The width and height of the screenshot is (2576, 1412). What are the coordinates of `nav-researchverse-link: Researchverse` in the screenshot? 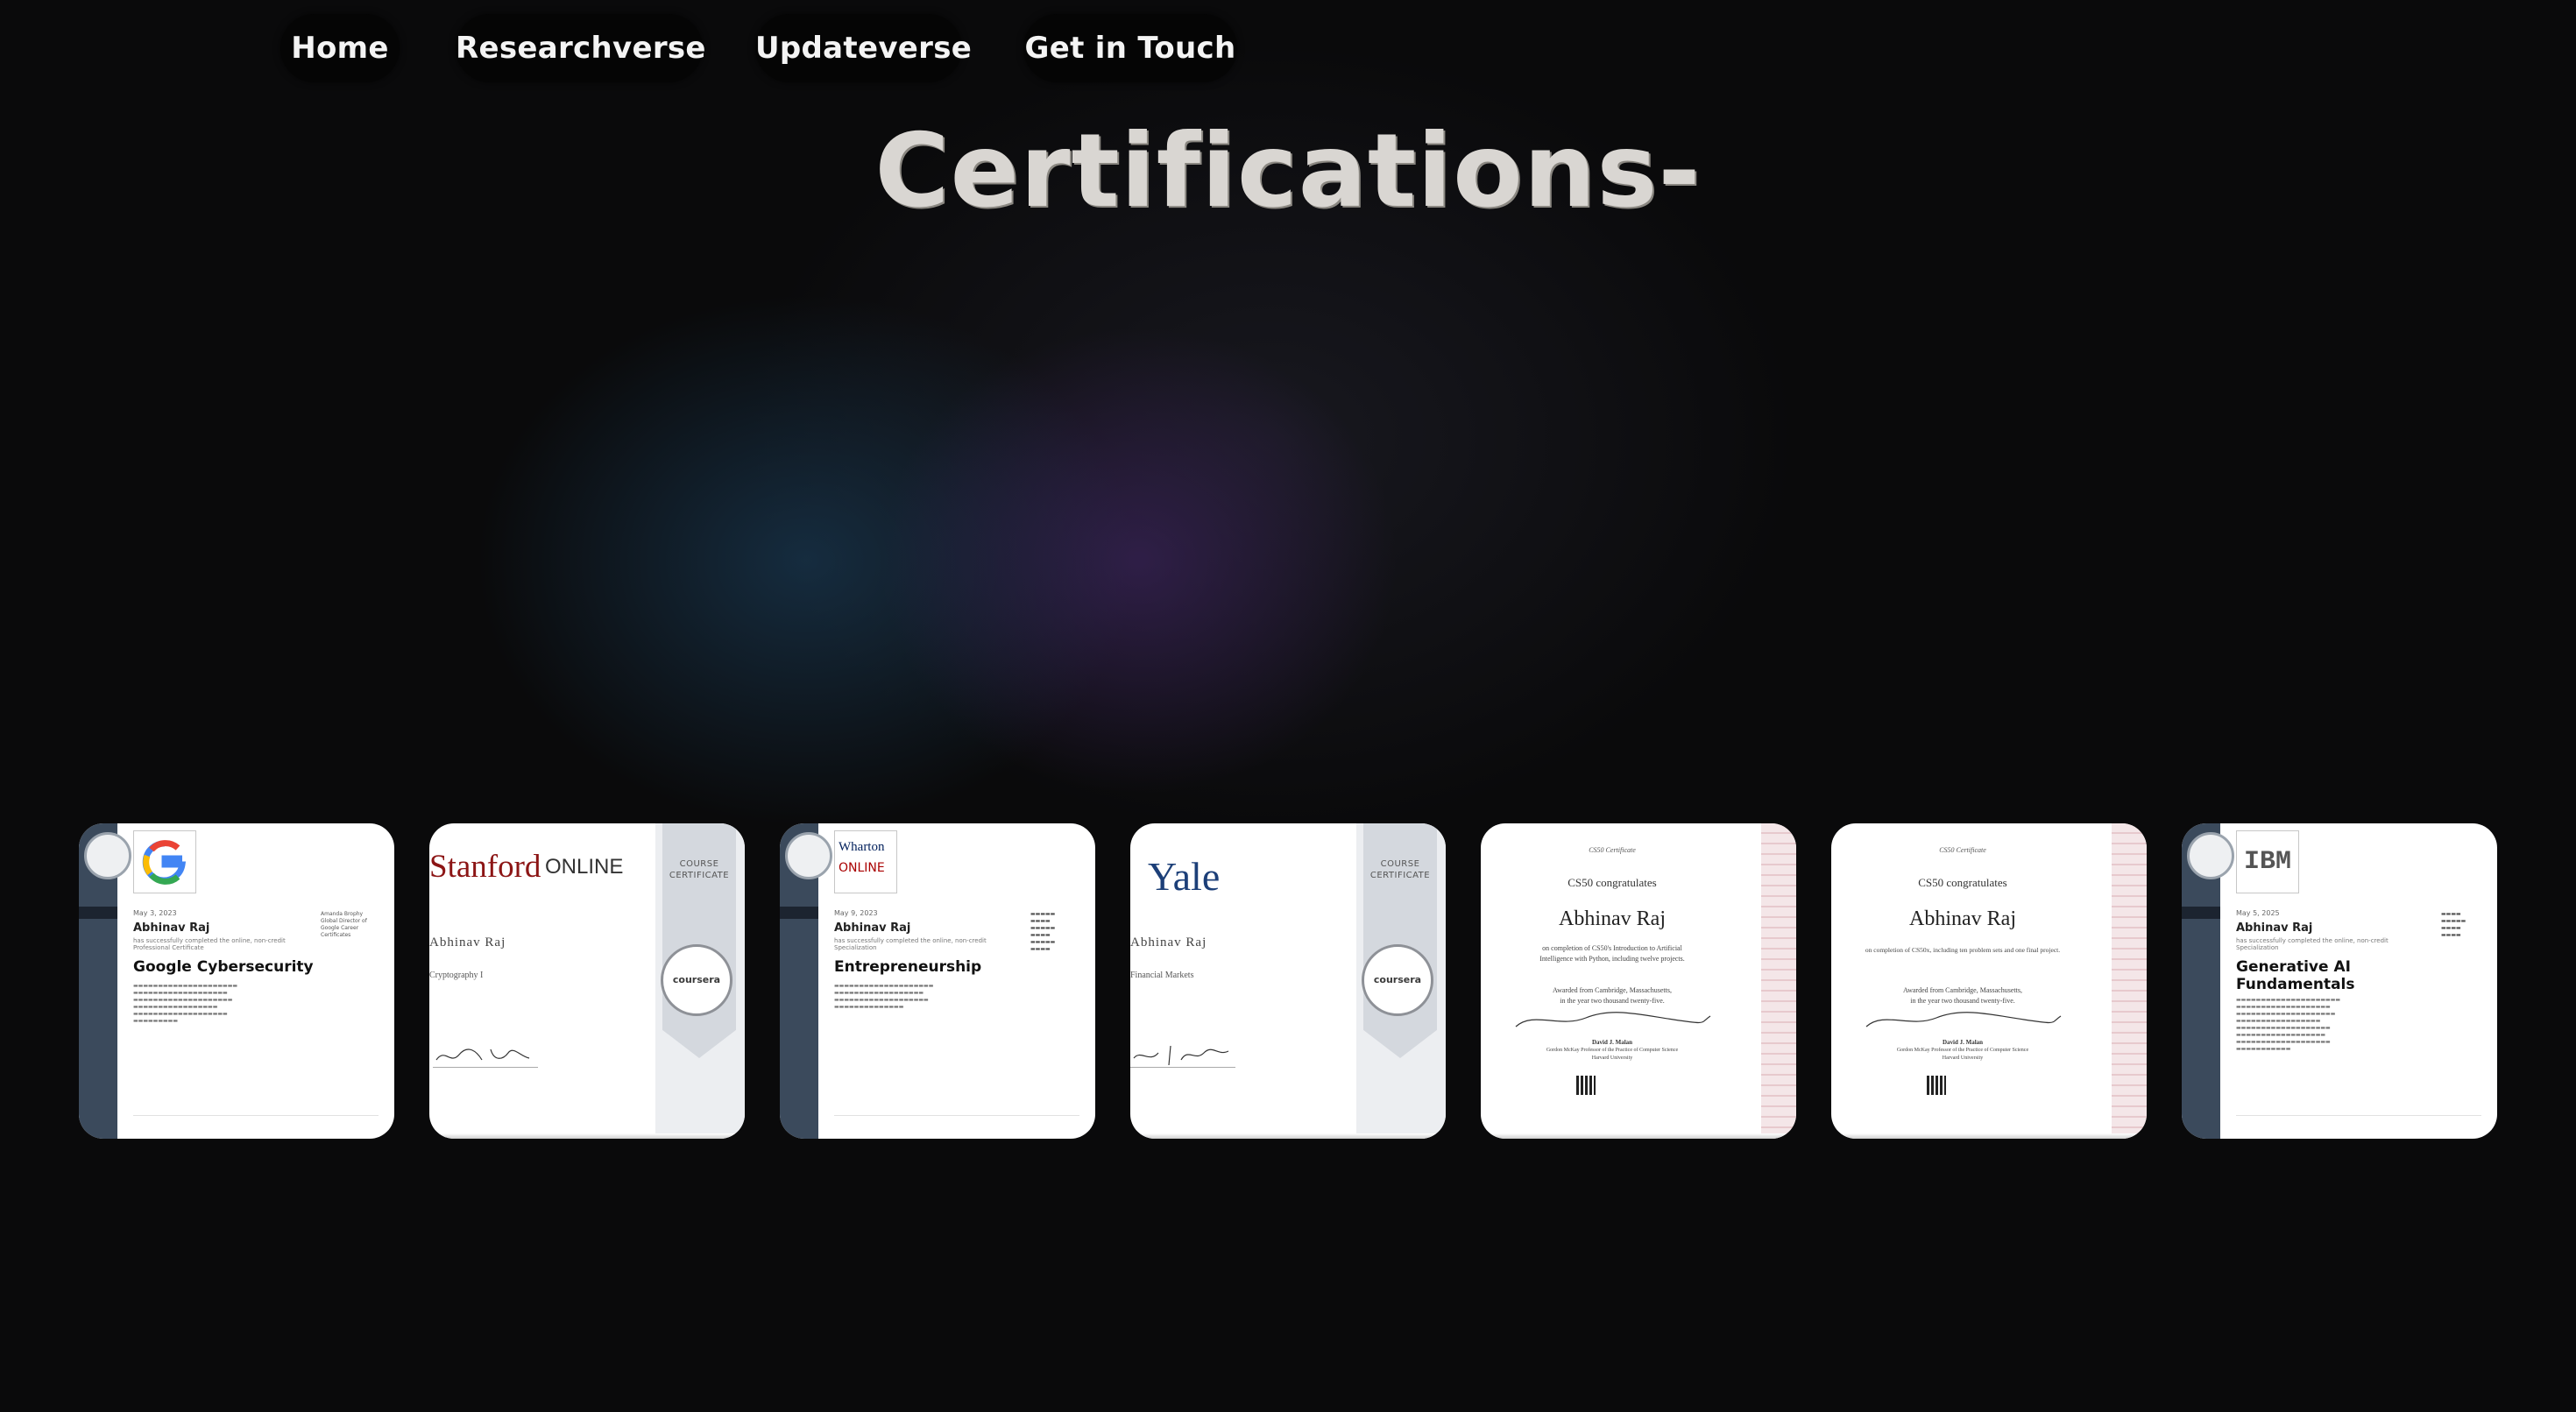 It's located at (580, 48).